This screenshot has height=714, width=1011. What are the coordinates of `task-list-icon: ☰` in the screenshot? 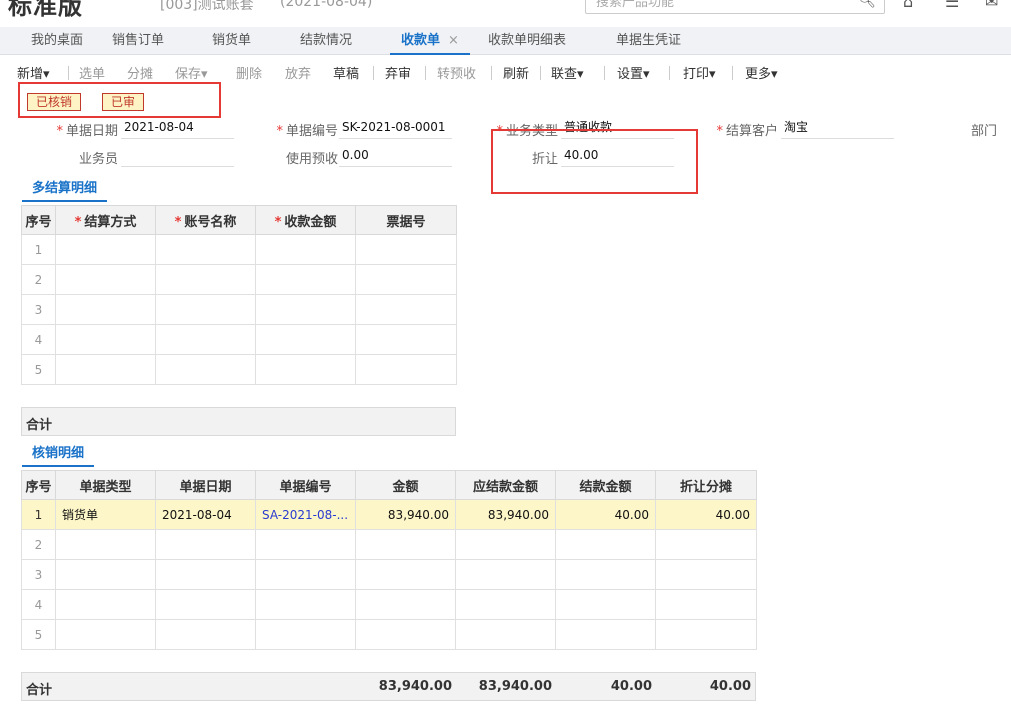 It's located at (952, 5).